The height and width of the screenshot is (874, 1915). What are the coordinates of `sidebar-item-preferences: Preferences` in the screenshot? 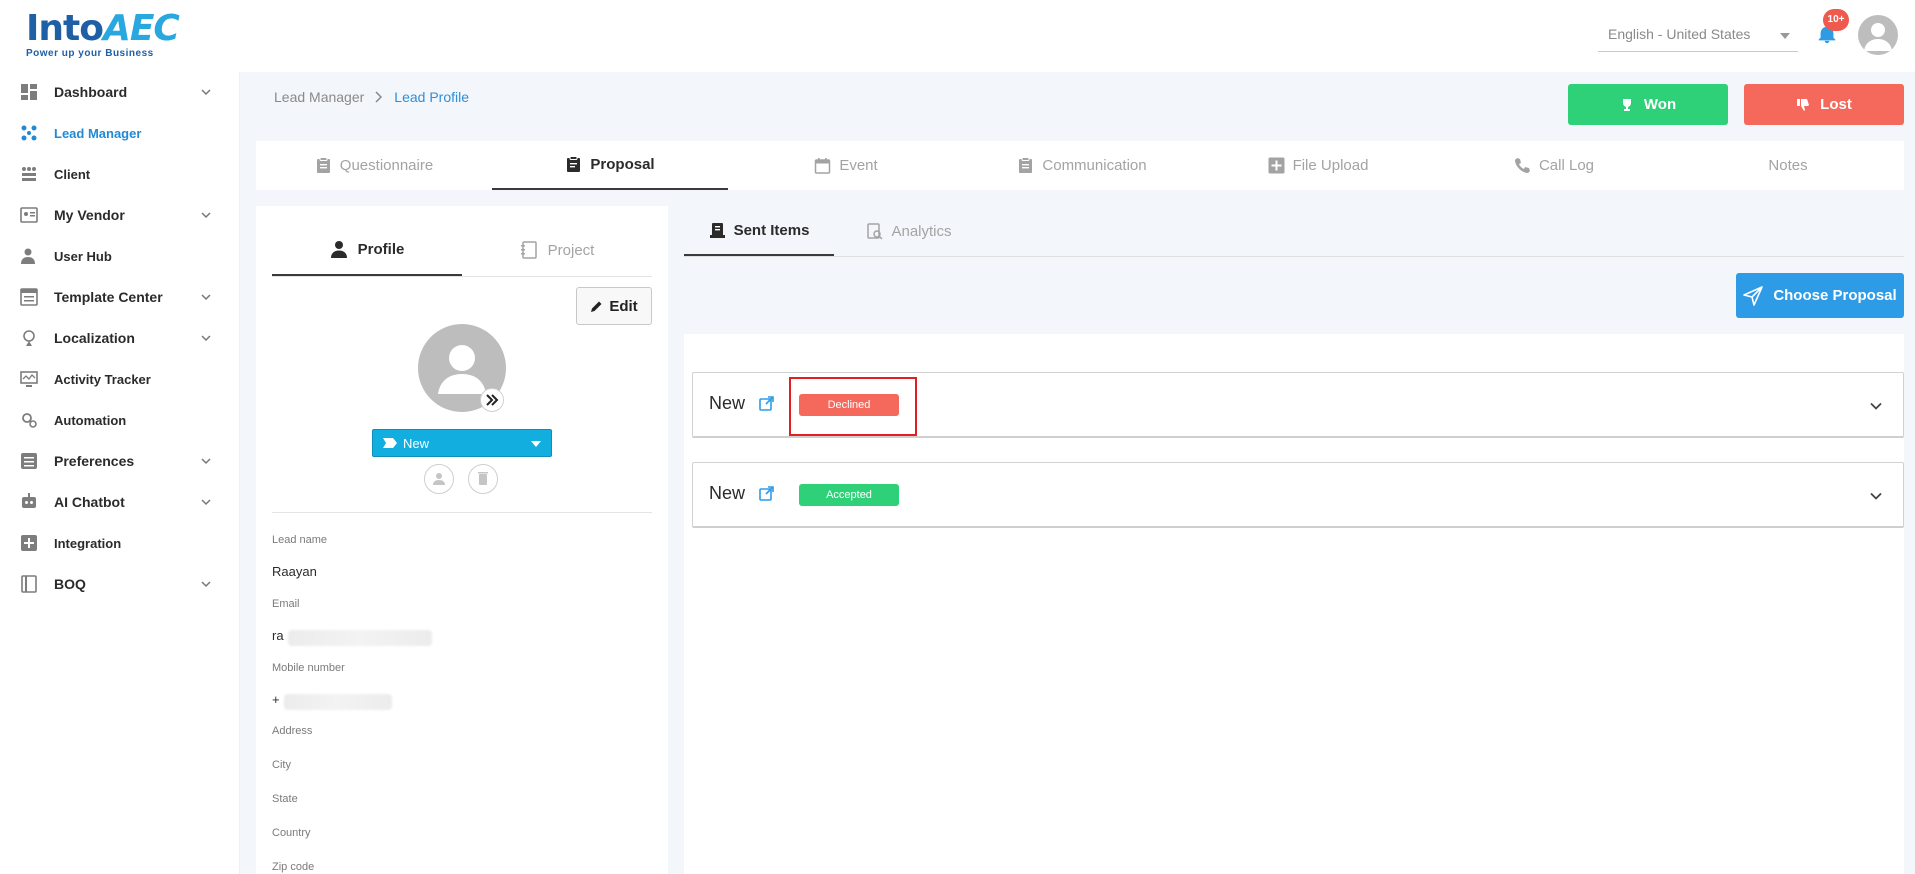 It's located at (120, 461).